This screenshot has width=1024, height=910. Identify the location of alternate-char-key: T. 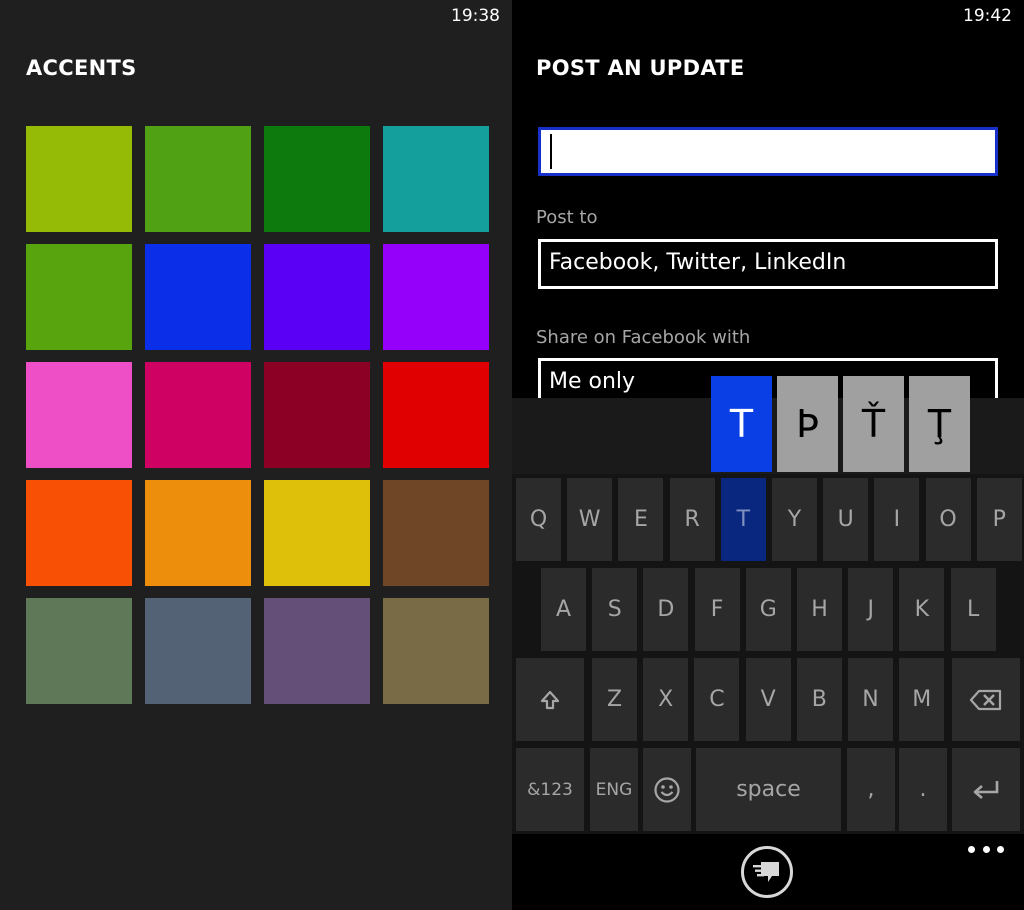
(741, 424).